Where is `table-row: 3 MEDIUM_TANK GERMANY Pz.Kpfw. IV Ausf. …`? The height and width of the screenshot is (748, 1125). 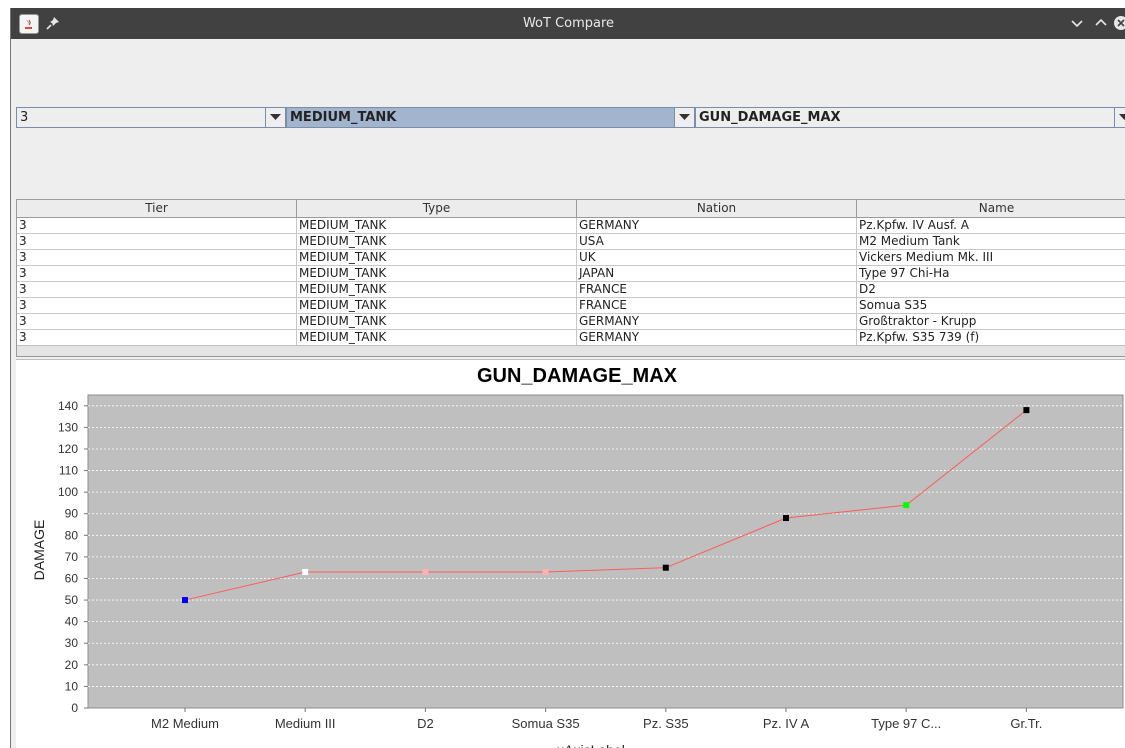
table-row: 3 MEDIUM_TANK GERMANY Pz.Kpfw. IV Ausf. … is located at coordinates (571, 226).